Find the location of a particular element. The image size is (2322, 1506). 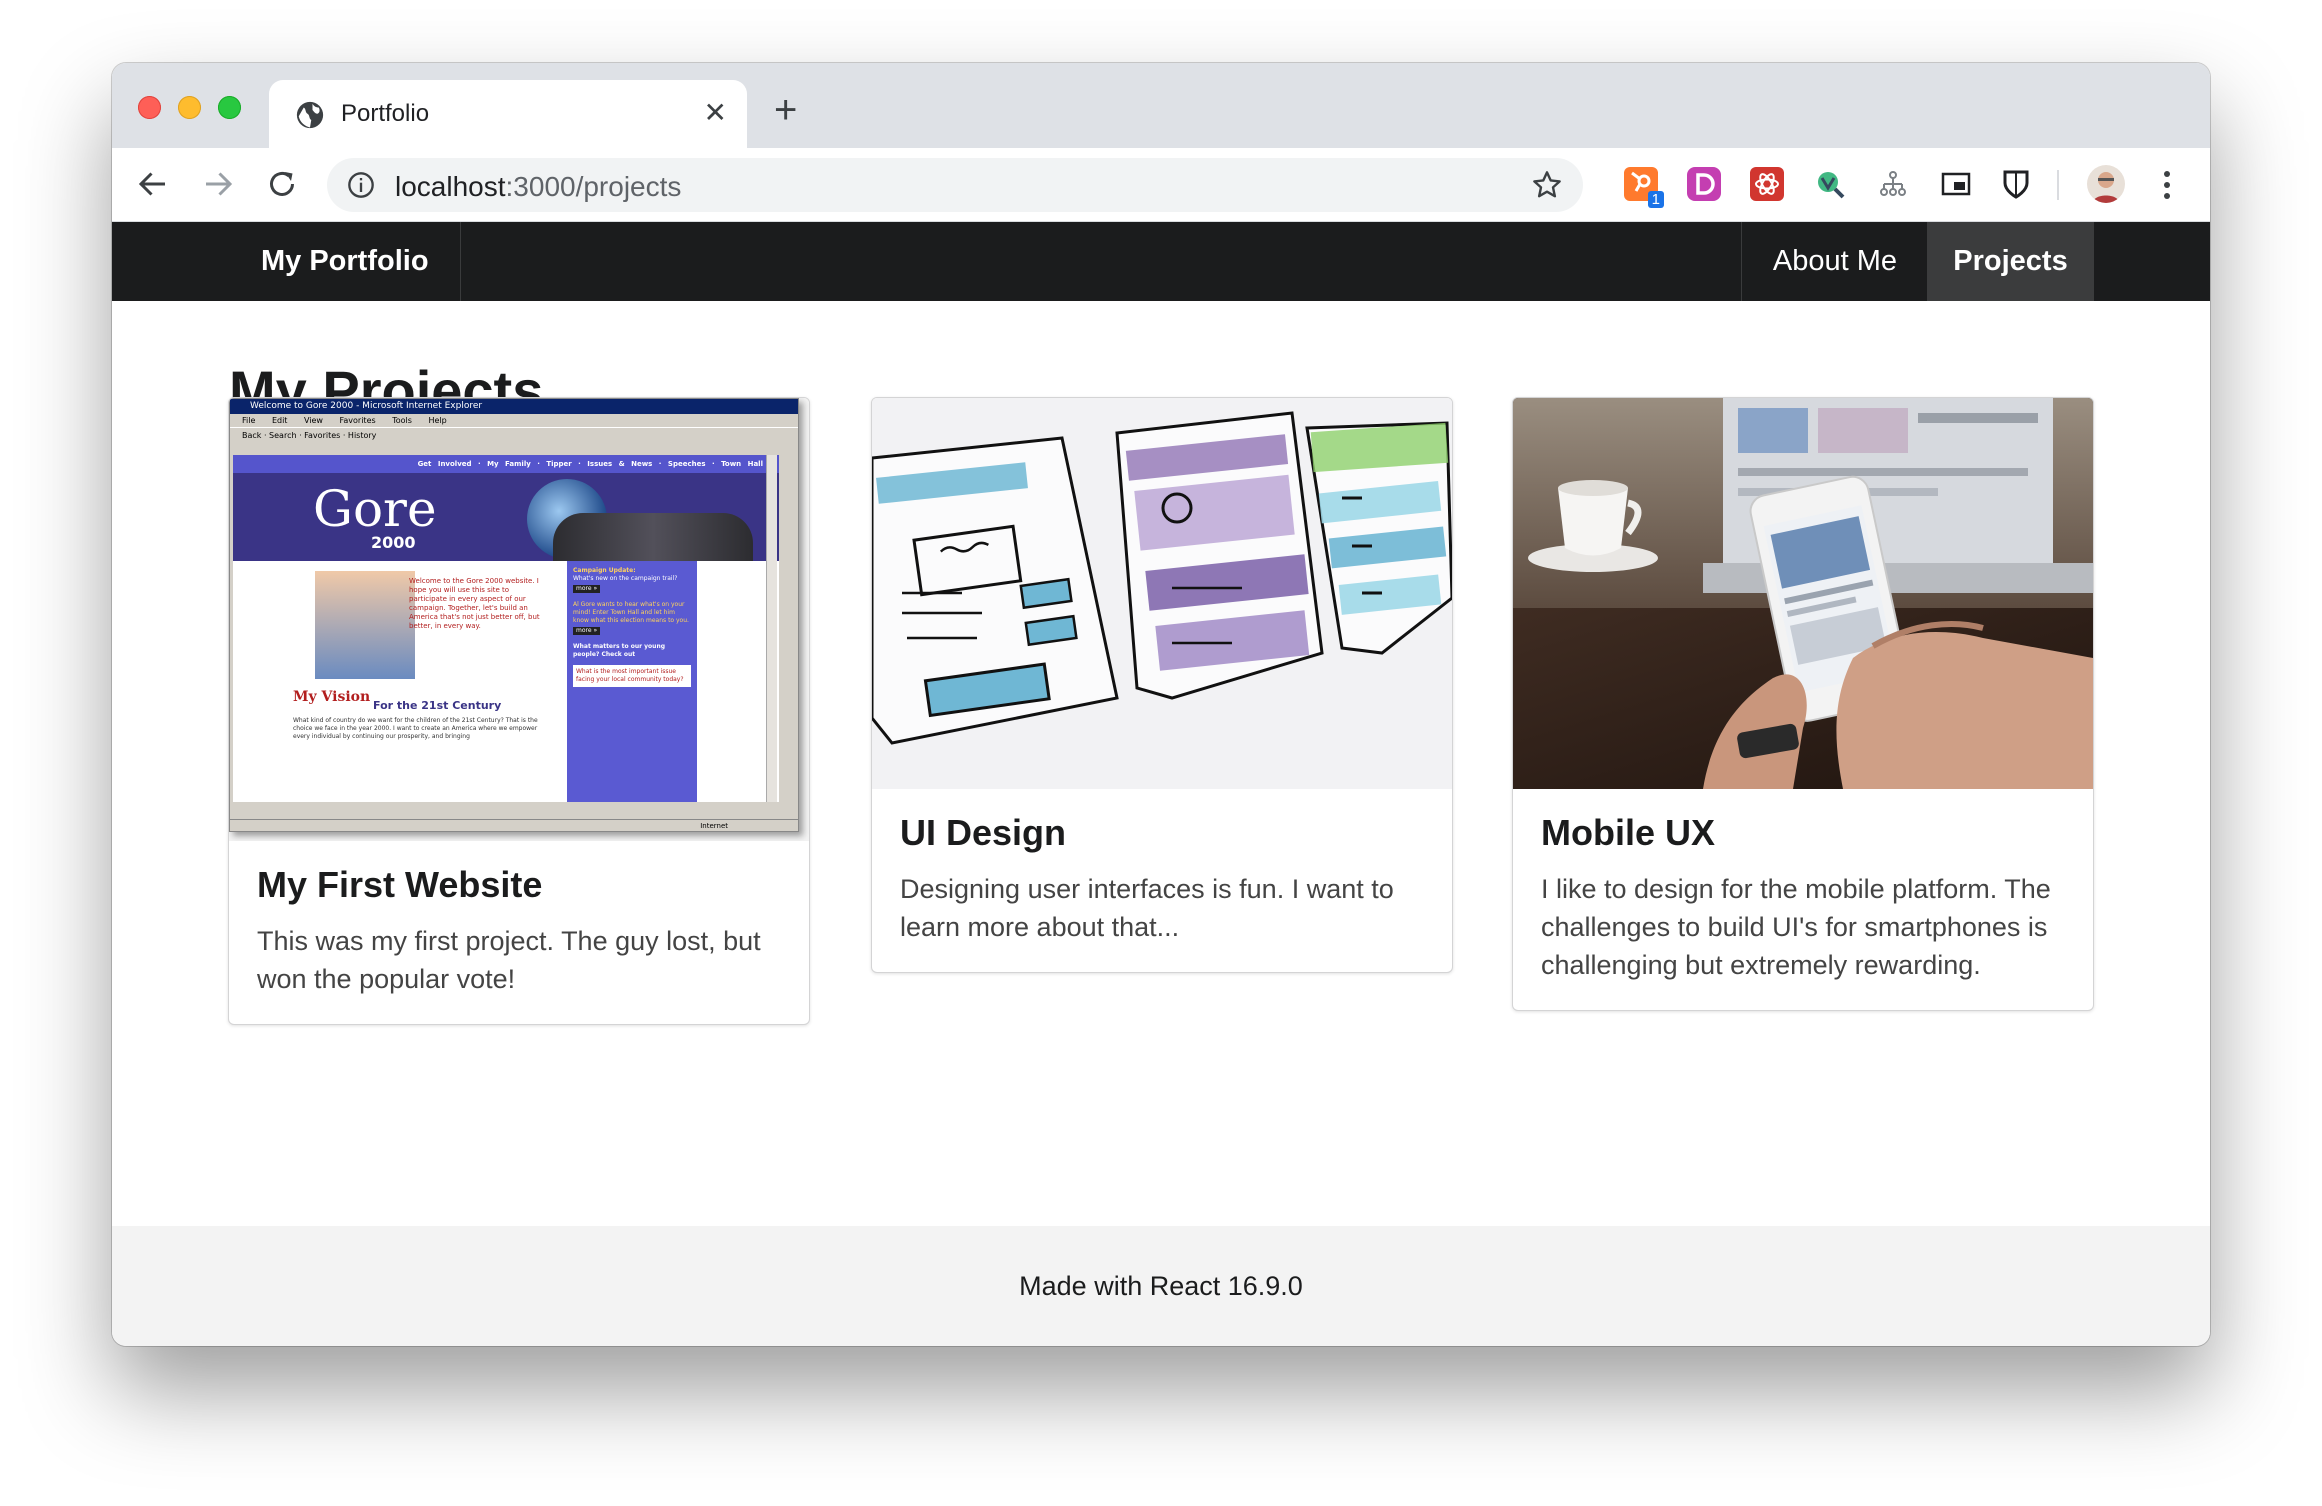

react-devtools-extension-icon is located at coordinates (1767, 184).